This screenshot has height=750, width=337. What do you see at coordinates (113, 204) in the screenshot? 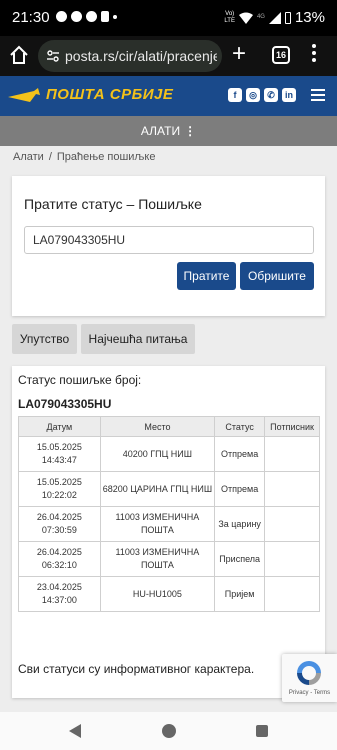
I see `track-form-title: Пратите статус – Пошиљке` at bounding box center [113, 204].